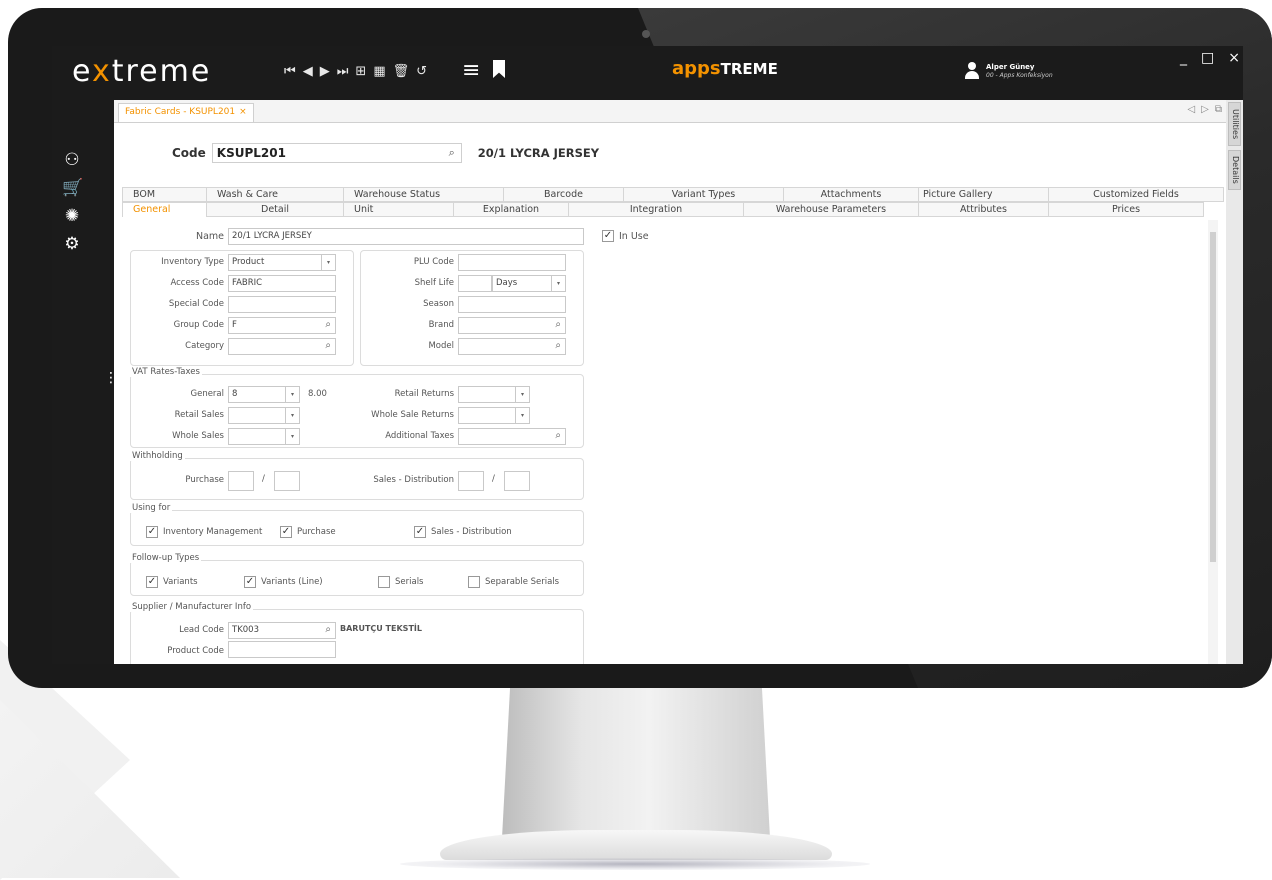 This screenshot has height=880, width=1272. Describe the element at coordinates (1234, 124) in the screenshot. I see `utilities-tab: Utilities` at that location.